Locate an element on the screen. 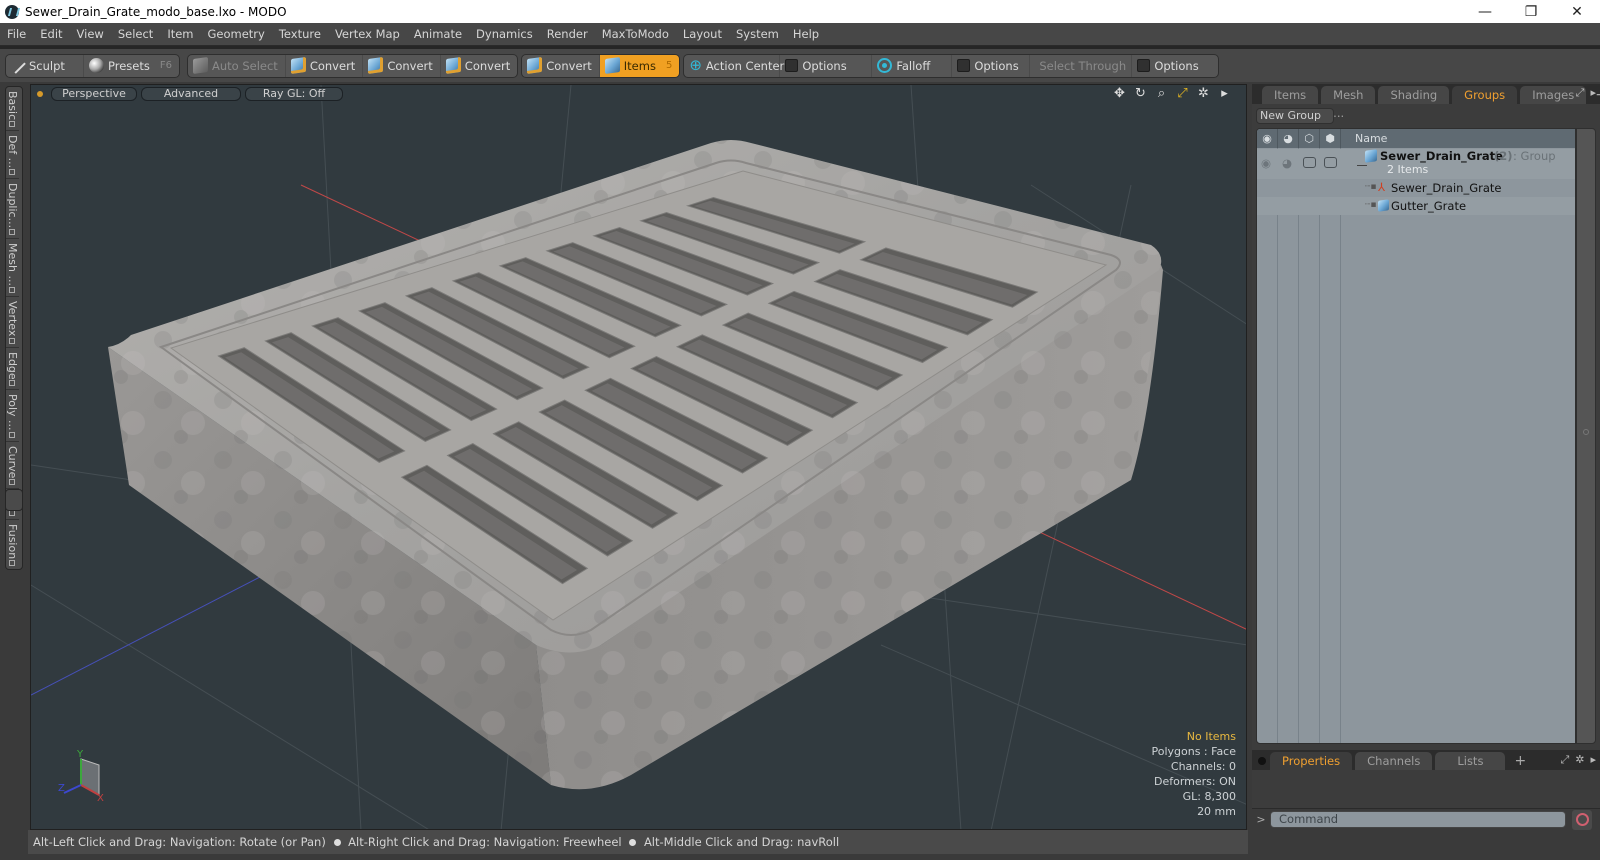 The image size is (1600, 860). visibility-column-icon: ◉ is located at coordinates (1267, 138).